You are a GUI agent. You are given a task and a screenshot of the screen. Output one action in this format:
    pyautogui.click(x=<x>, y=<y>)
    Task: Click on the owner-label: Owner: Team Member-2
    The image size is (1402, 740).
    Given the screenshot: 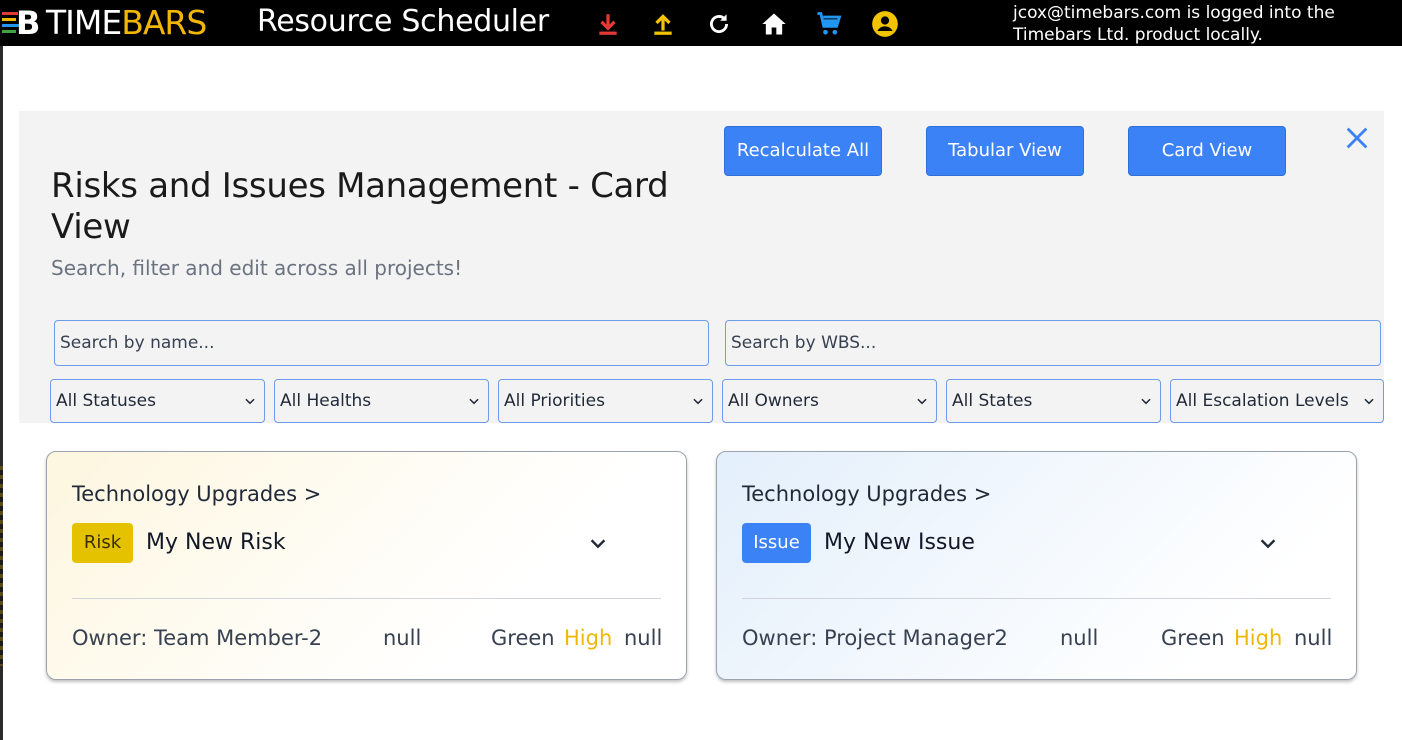 What is the action you would take?
    pyautogui.click(x=197, y=638)
    